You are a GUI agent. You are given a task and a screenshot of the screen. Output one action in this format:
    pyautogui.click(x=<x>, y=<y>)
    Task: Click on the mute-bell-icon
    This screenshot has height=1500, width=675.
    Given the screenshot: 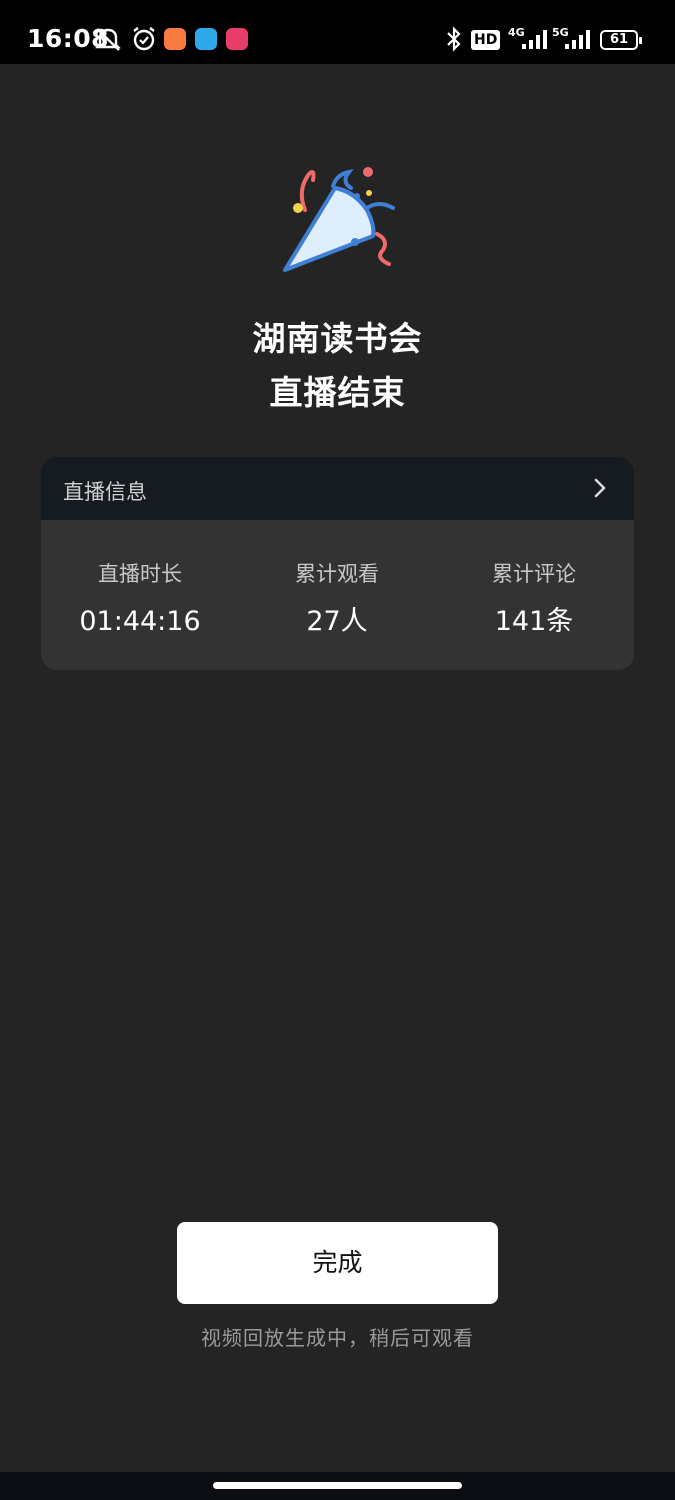 What is the action you would take?
    pyautogui.click(x=108, y=39)
    